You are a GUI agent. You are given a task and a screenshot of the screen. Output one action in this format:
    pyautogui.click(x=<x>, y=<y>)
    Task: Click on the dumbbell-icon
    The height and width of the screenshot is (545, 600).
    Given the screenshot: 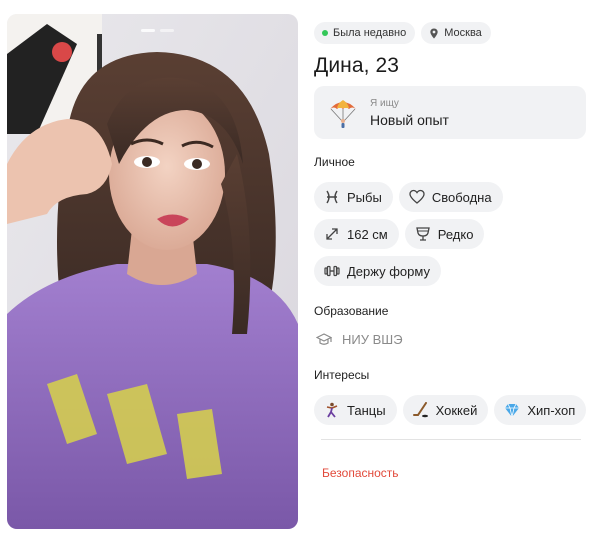 What is the action you would take?
    pyautogui.click(x=332, y=271)
    